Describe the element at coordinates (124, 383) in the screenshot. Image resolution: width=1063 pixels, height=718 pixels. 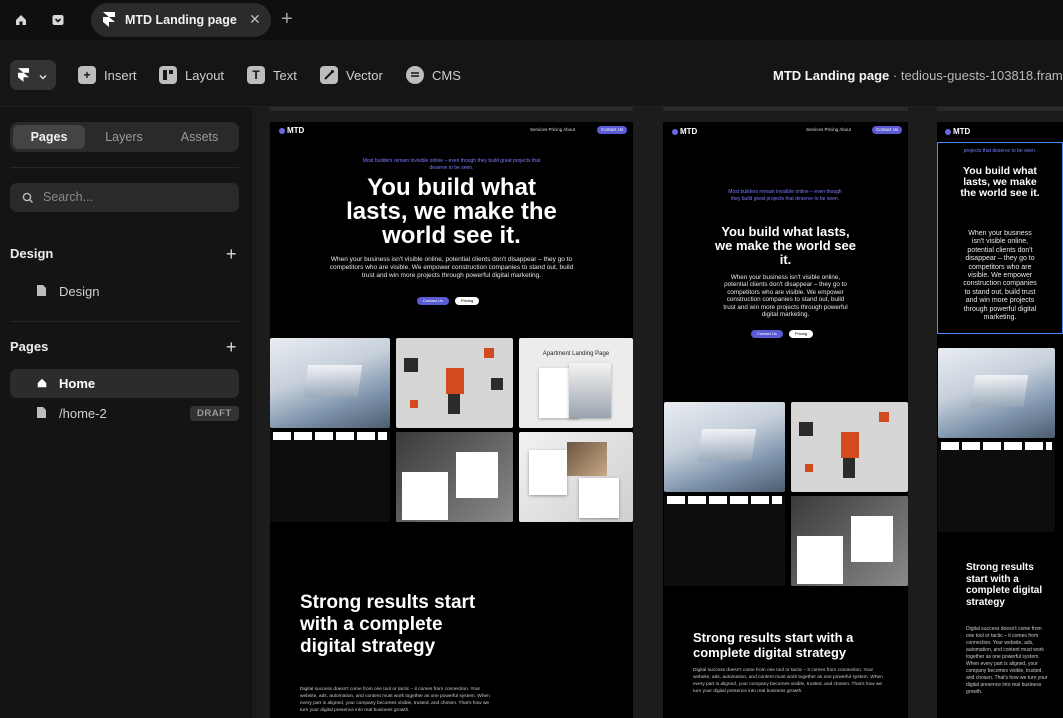
I see `page-item-home: Home` at that location.